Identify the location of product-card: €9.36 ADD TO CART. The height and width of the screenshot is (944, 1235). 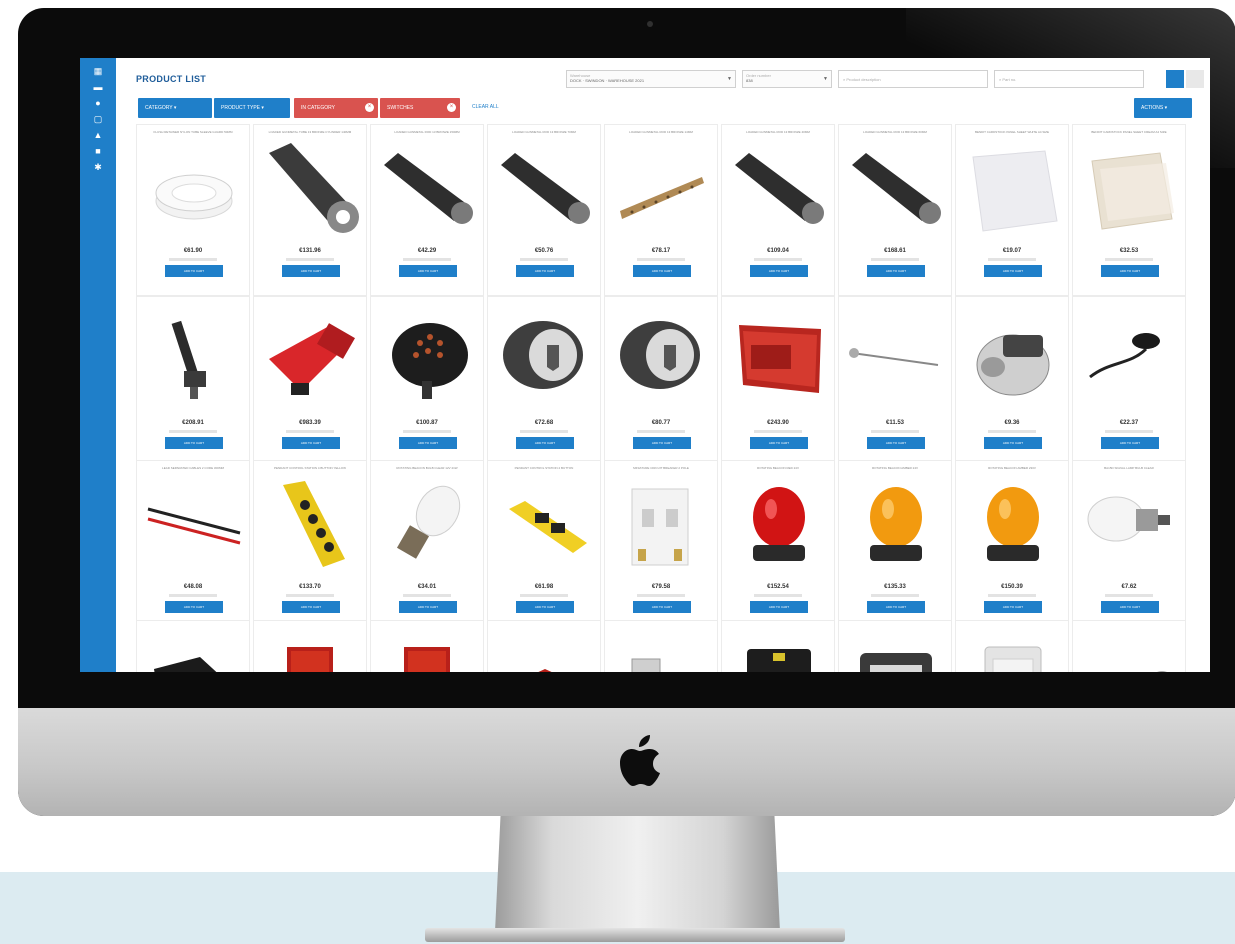
(1012, 382).